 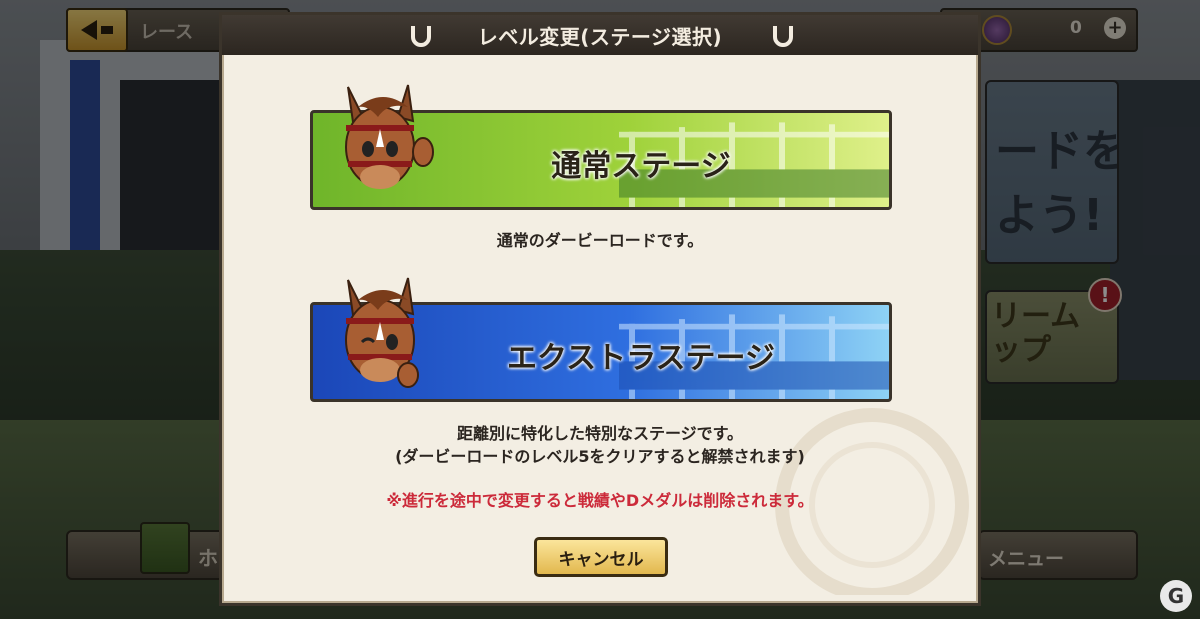 I want to click on cancel-button: キャンセル, so click(x=601, y=557).